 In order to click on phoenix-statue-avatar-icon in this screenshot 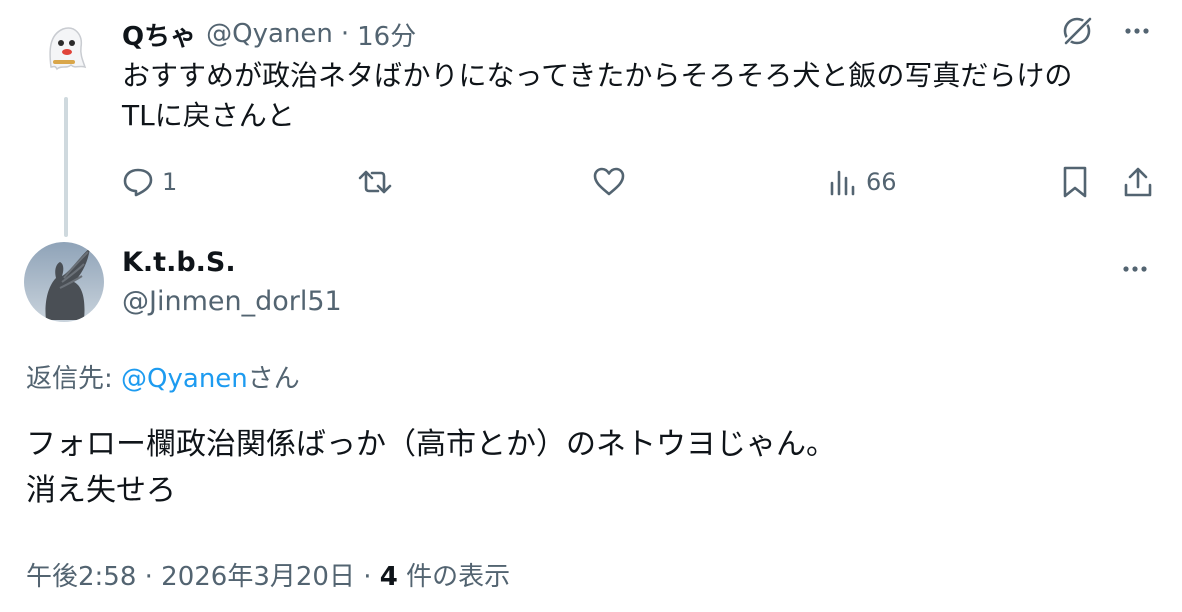, I will do `click(64, 282)`.